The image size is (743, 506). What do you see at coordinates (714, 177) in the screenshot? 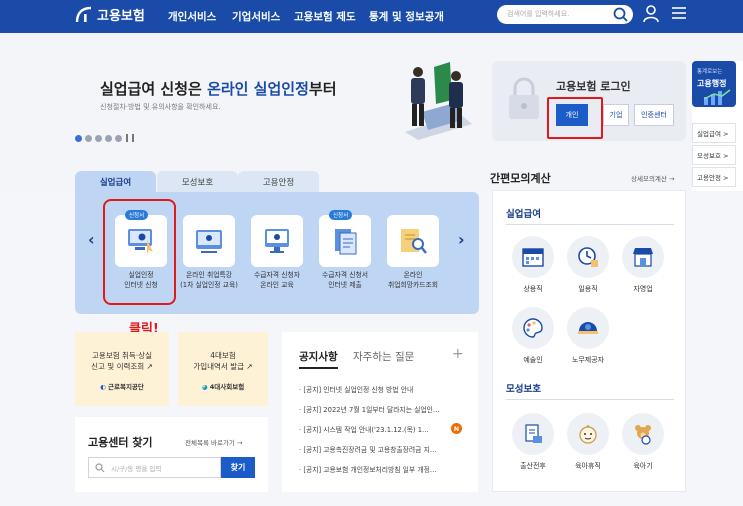
I see `side-link-employment-stability: 고용안정 >` at bounding box center [714, 177].